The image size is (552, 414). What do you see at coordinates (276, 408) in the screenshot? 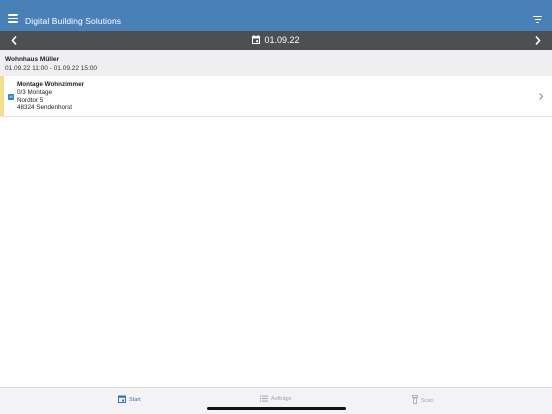
I see `home-indicator` at bounding box center [276, 408].